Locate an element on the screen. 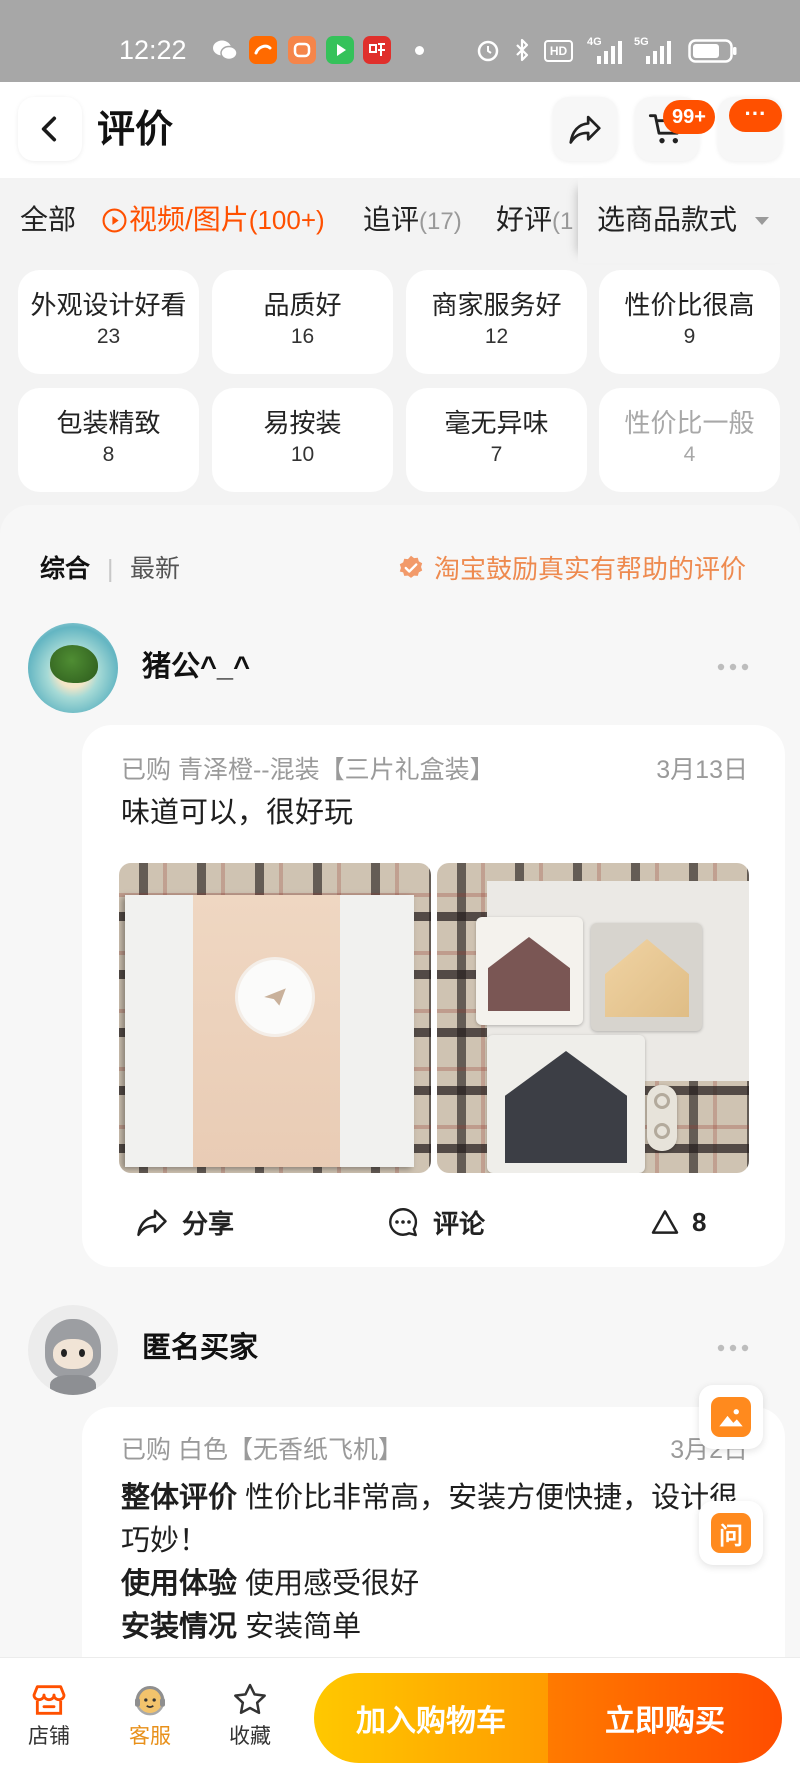 The height and width of the screenshot is (1778, 800). service-label: 客服 is located at coordinates (150, 1736).